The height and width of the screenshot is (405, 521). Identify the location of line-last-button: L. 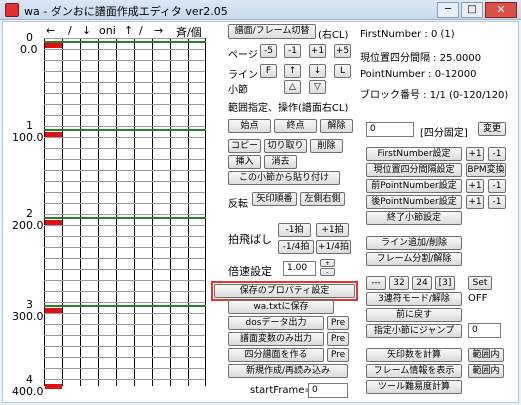
(342, 71).